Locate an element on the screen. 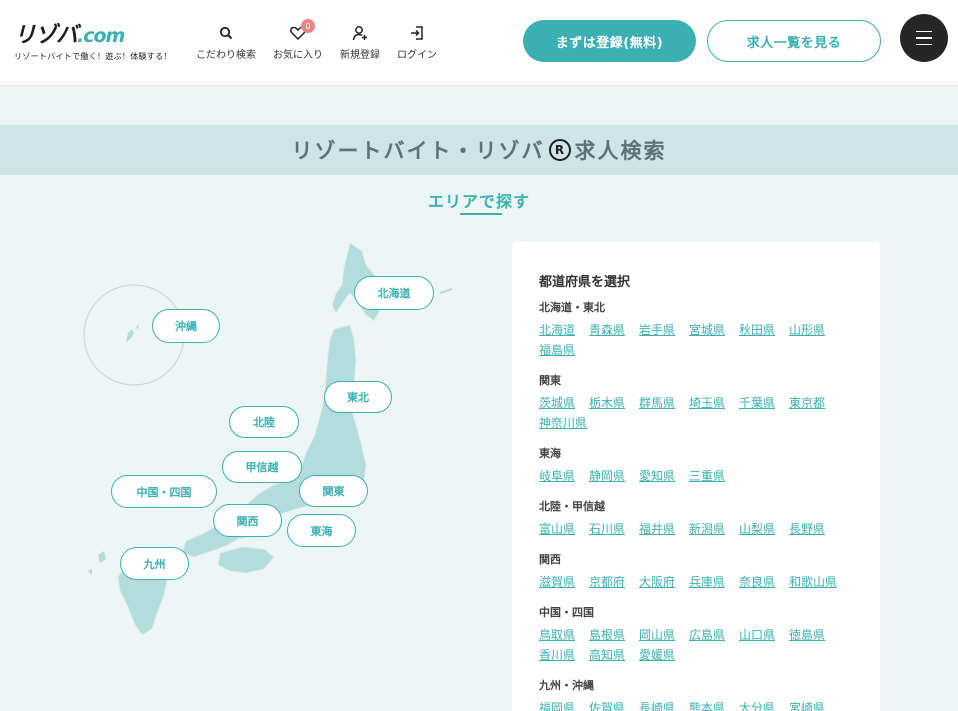 The width and height of the screenshot is (958, 711). login-icon is located at coordinates (417, 33).